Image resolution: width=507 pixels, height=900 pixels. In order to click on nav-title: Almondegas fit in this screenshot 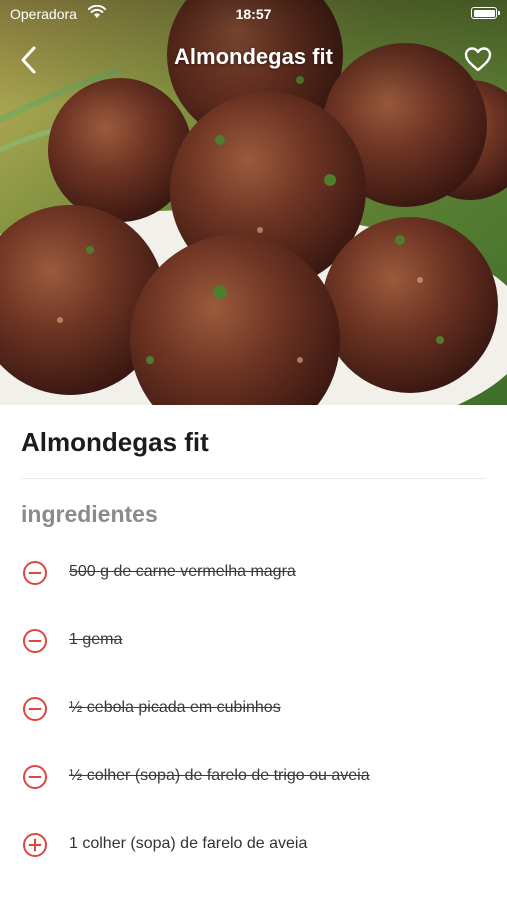, I will do `click(253, 56)`.